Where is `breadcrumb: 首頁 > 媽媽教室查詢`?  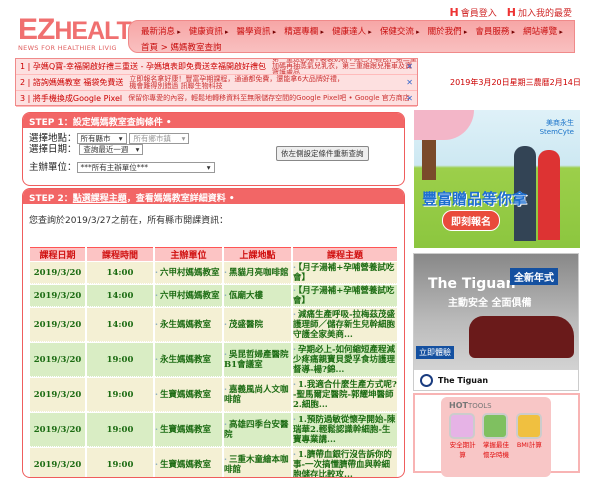
breadcrumb: 首頁 > 媽媽教室查詢 is located at coordinates (181, 48).